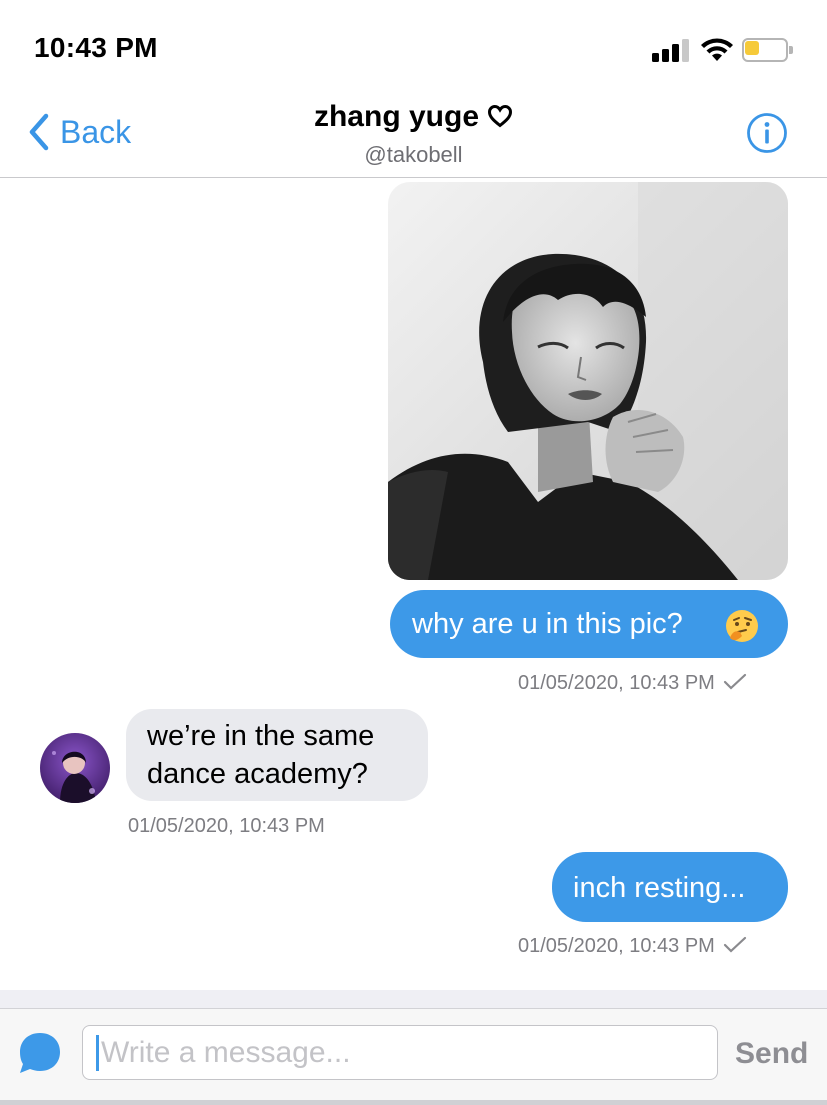 The height and width of the screenshot is (1105, 827). What do you see at coordinates (75, 768) in the screenshot?
I see `contact-avatar` at bounding box center [75, 768].